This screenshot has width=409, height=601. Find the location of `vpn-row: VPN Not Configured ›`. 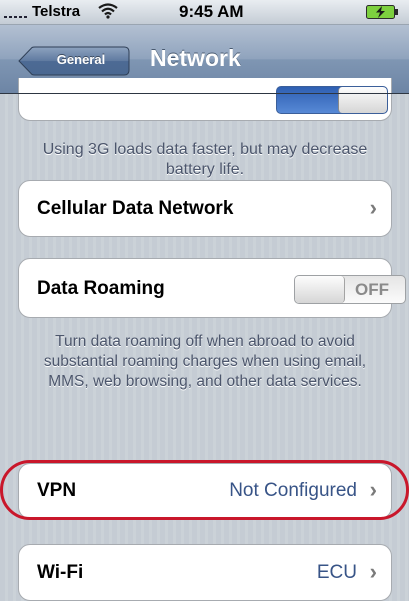

vpn-row: VPN Not Configured › is located at coordinates (205, 491).